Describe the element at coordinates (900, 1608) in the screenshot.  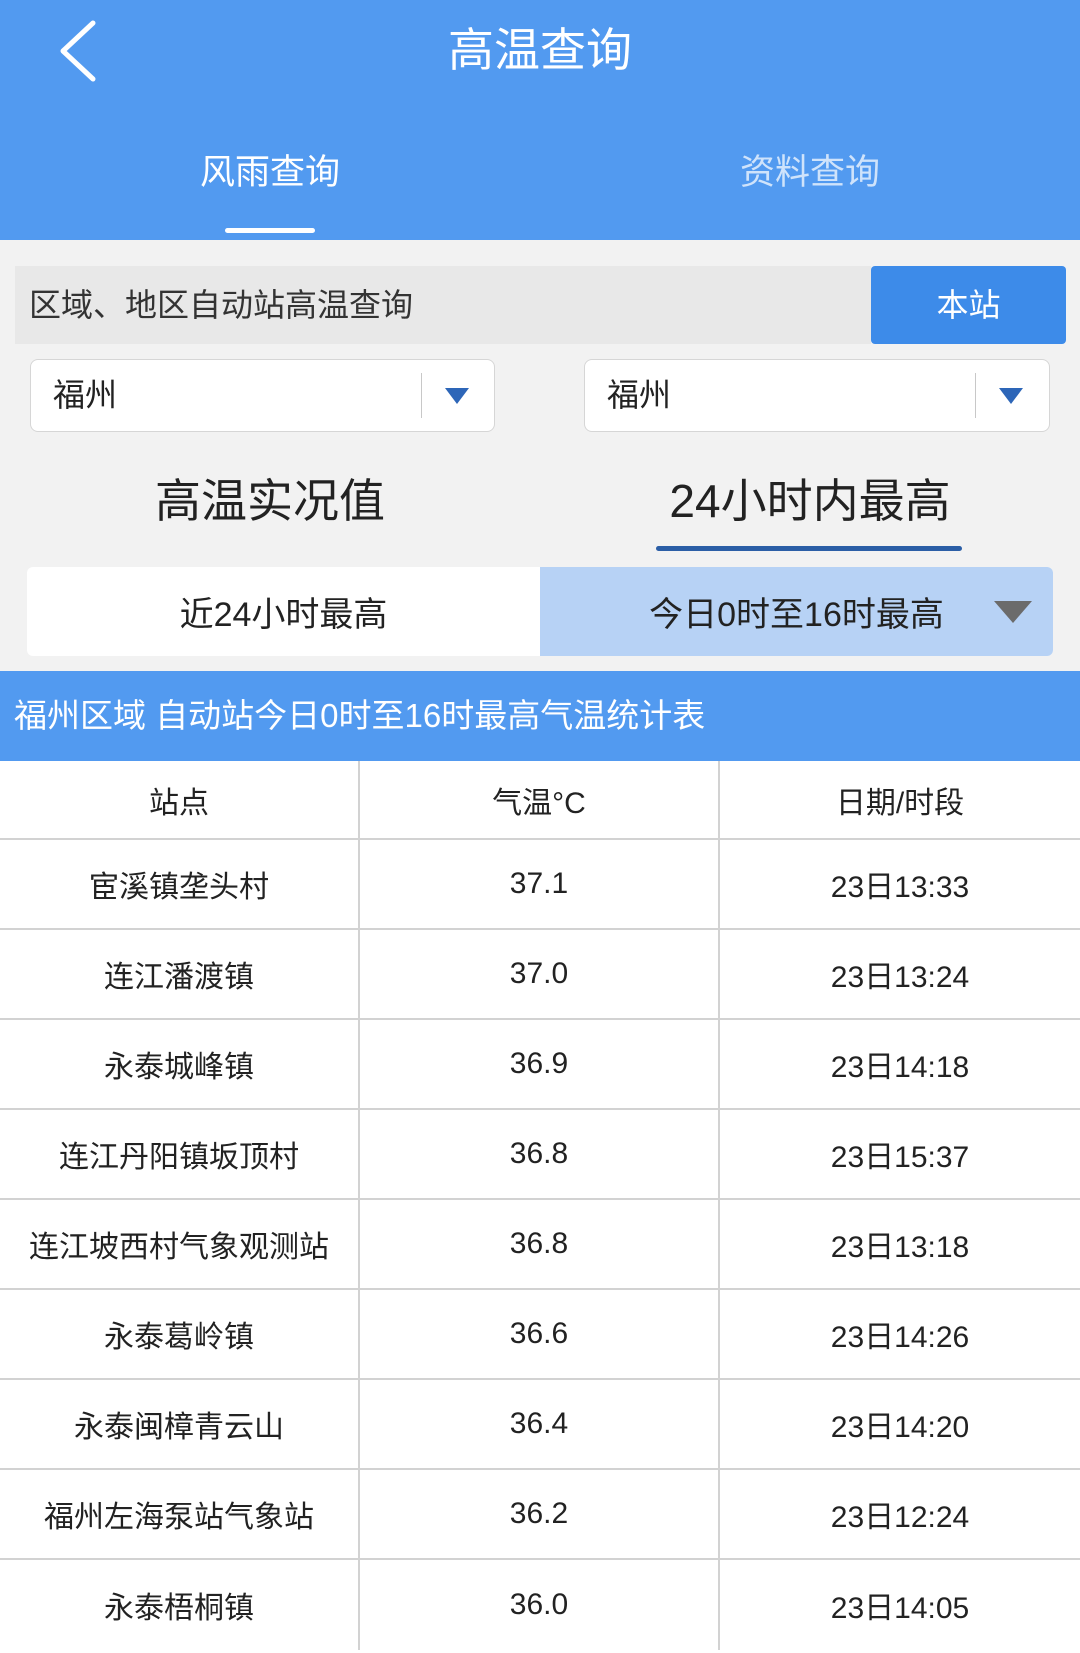
I see `datetime-cell: 23日14:05` at that location.